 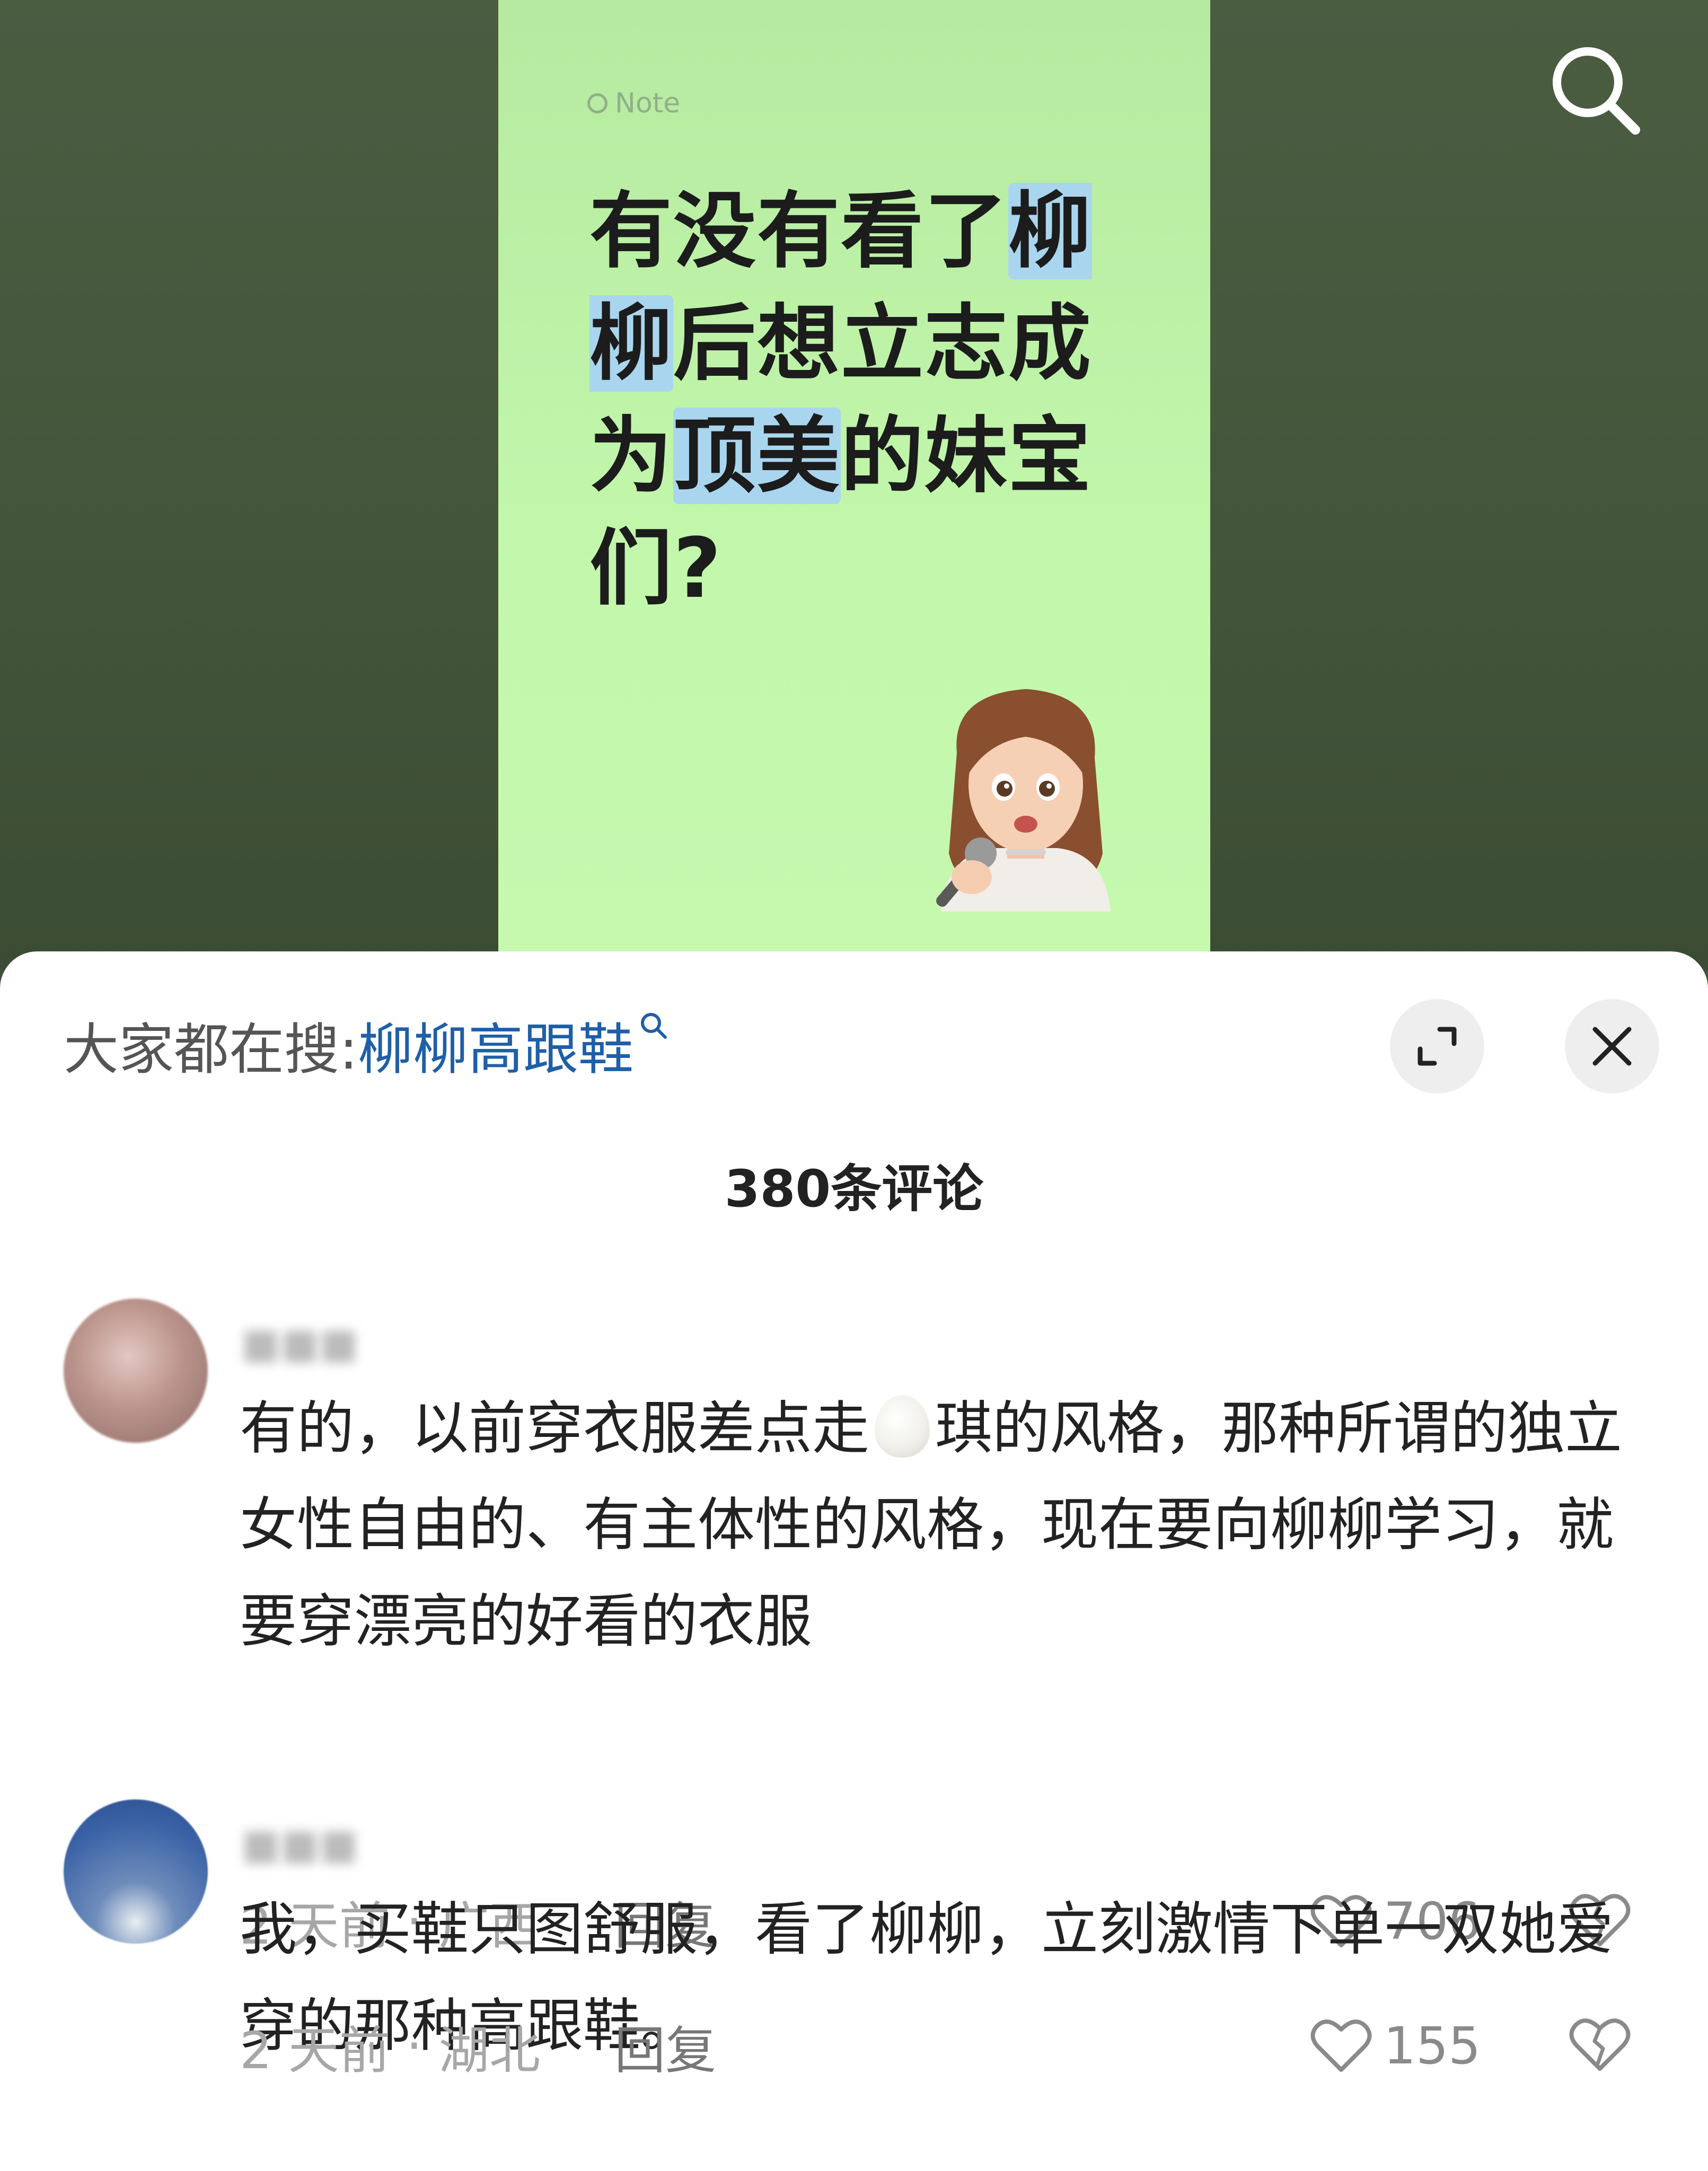 What do you see at coordinates (555, 1429) in the screenshot?
I see `comment-text-part: 有的，以前穿衣服差点走` at bounding box center [555, 1429].